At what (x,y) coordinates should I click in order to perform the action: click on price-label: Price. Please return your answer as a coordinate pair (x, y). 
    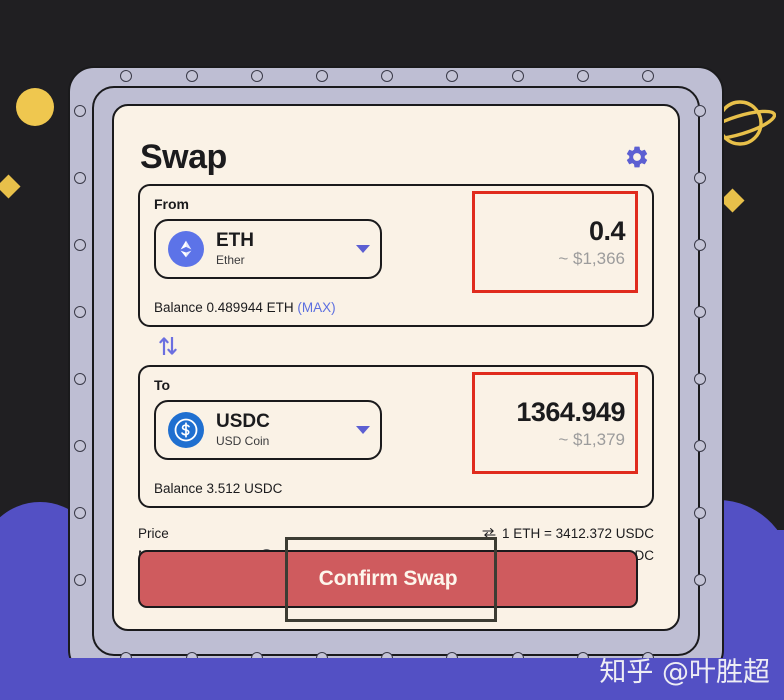
    Looking at the image, I should click on (153, 533).